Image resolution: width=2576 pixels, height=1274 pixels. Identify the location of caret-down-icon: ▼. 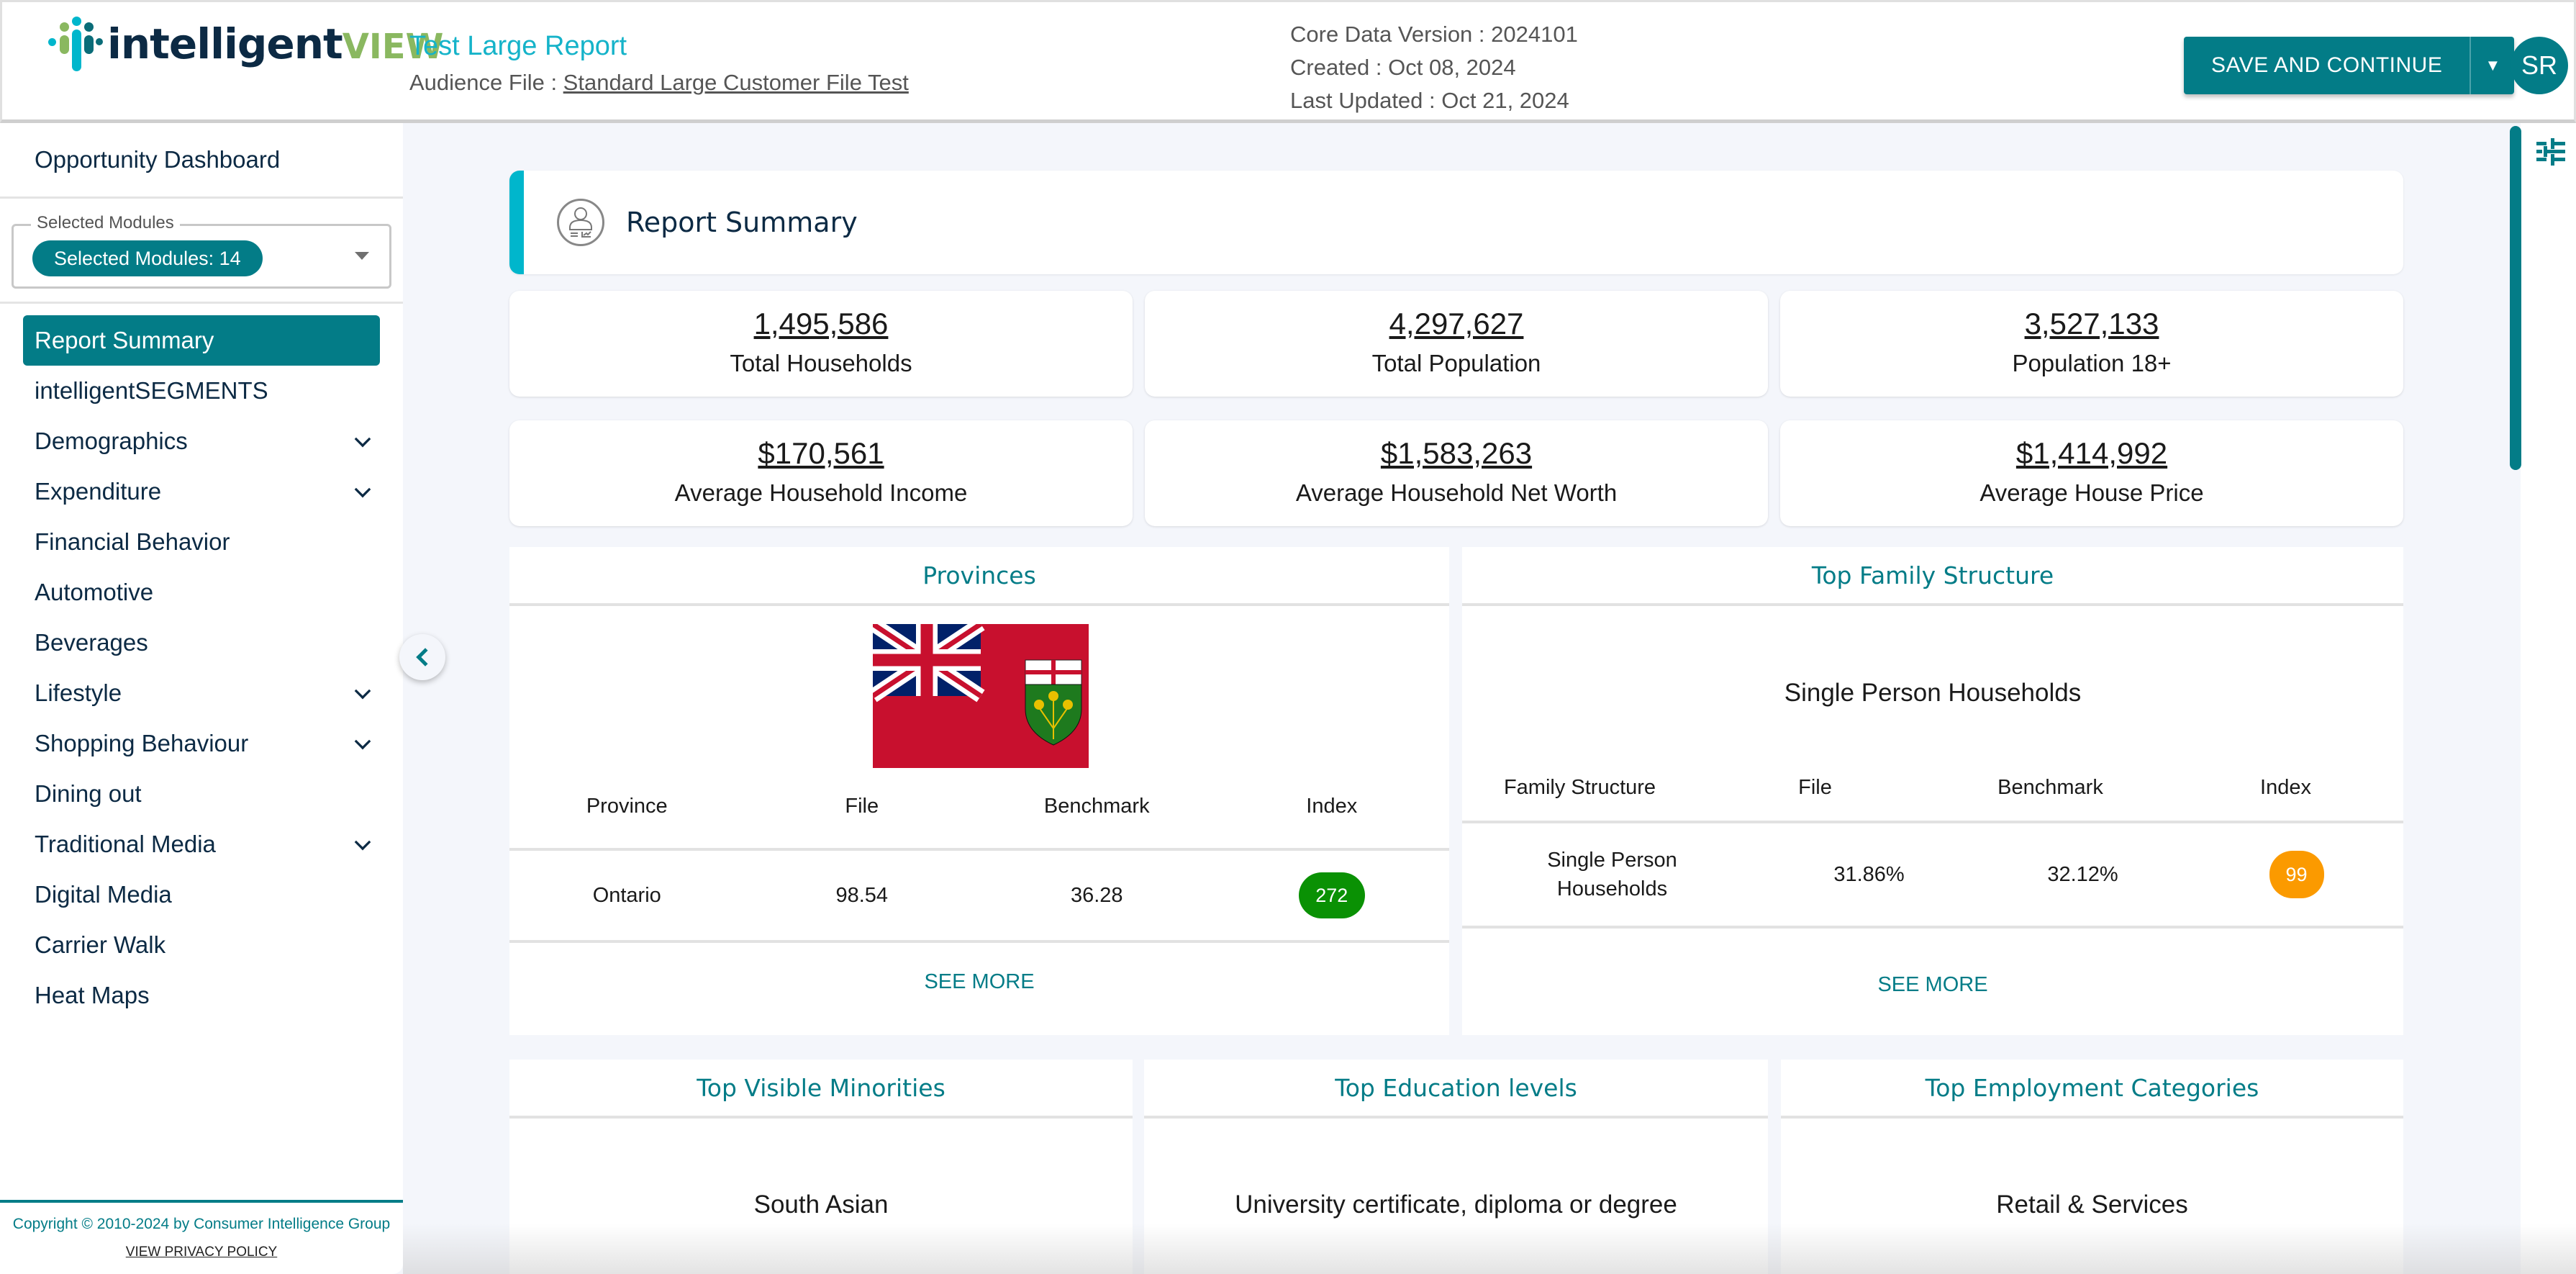
(2493, 65).